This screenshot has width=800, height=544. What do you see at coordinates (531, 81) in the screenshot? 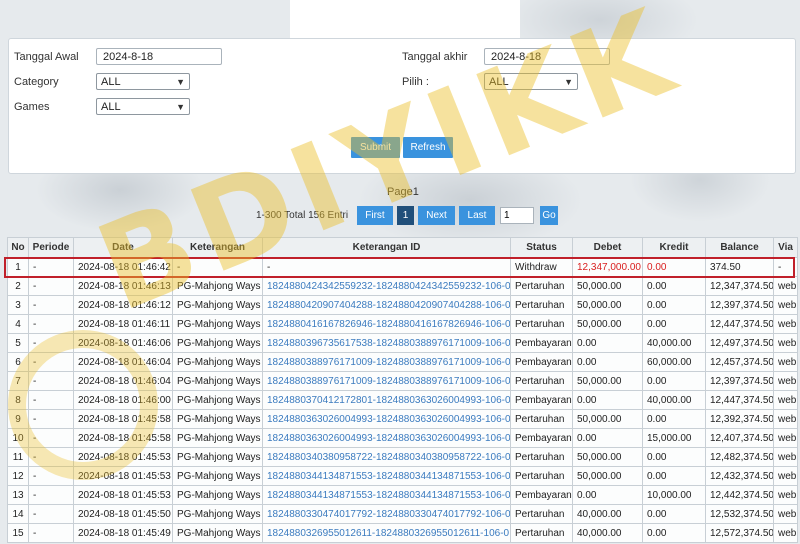
I see `pilih-select: ALL ▼` at bounding box center [531, 81].